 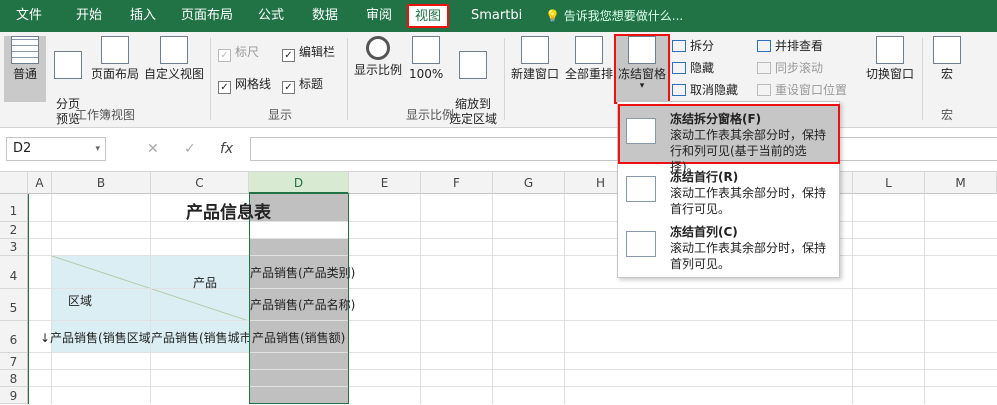 I want to click on row-header: 3, so click(x=14, y=247).